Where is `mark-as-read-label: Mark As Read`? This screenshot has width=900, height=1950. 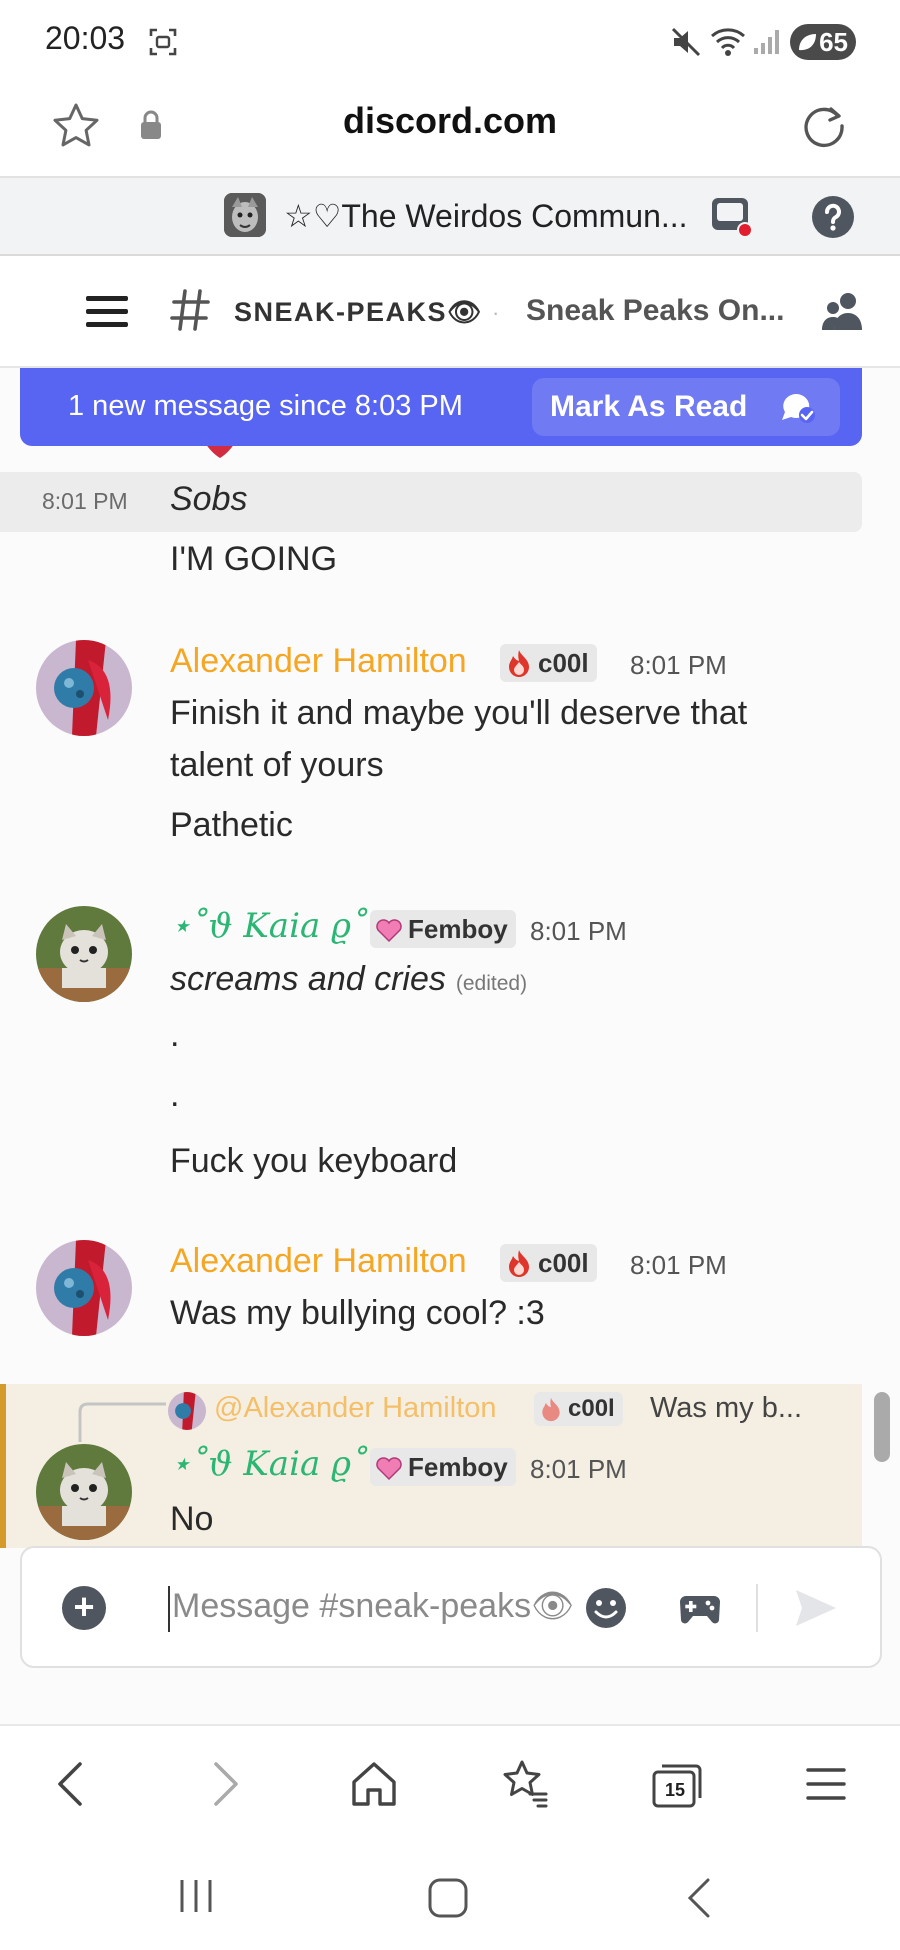 mark-as-read-label: Mark As Read is located at coordinates (649, 406).